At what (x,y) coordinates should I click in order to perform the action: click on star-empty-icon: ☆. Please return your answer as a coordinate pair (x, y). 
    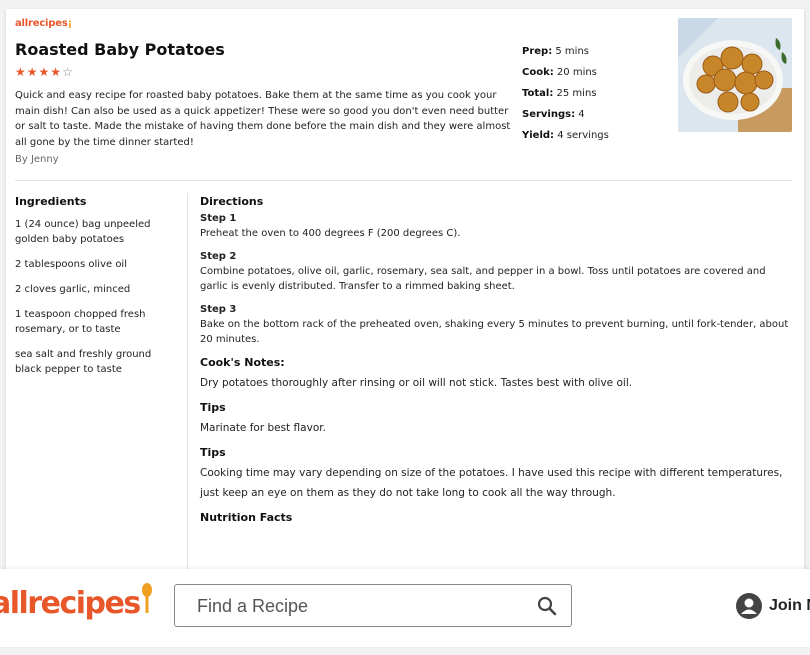
    Looking at the image, I should click on (68, 72).